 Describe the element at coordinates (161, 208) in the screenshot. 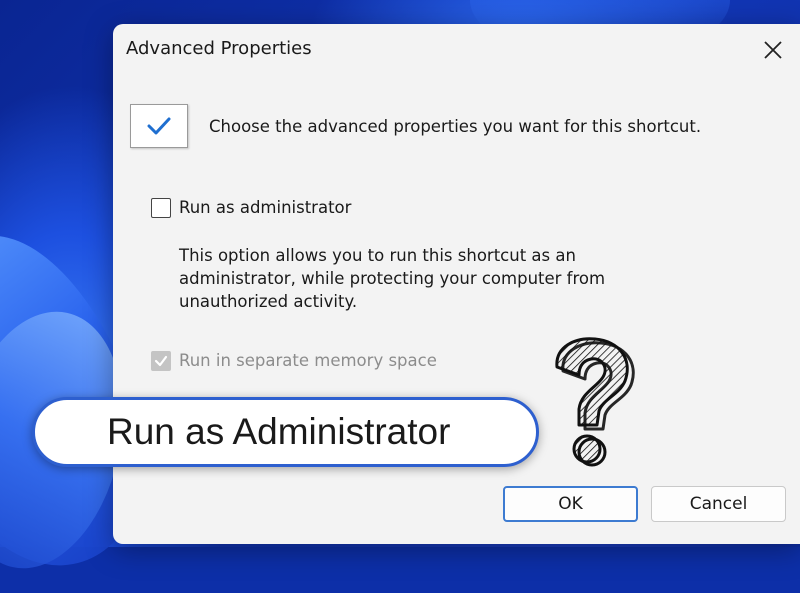

I see `run-as-administrator-checkbox` at that location.